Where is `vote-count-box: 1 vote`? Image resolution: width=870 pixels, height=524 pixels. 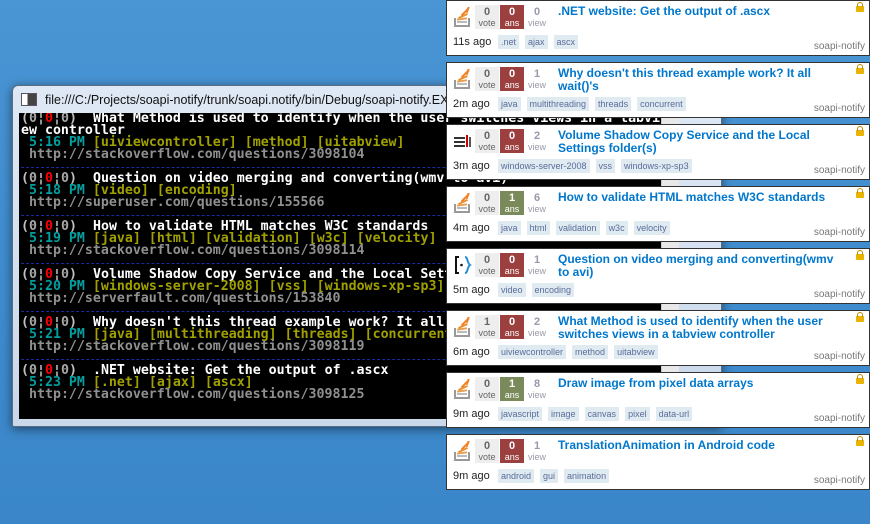
vote-count-box: 1 vote is located at coordinates (487, 327).